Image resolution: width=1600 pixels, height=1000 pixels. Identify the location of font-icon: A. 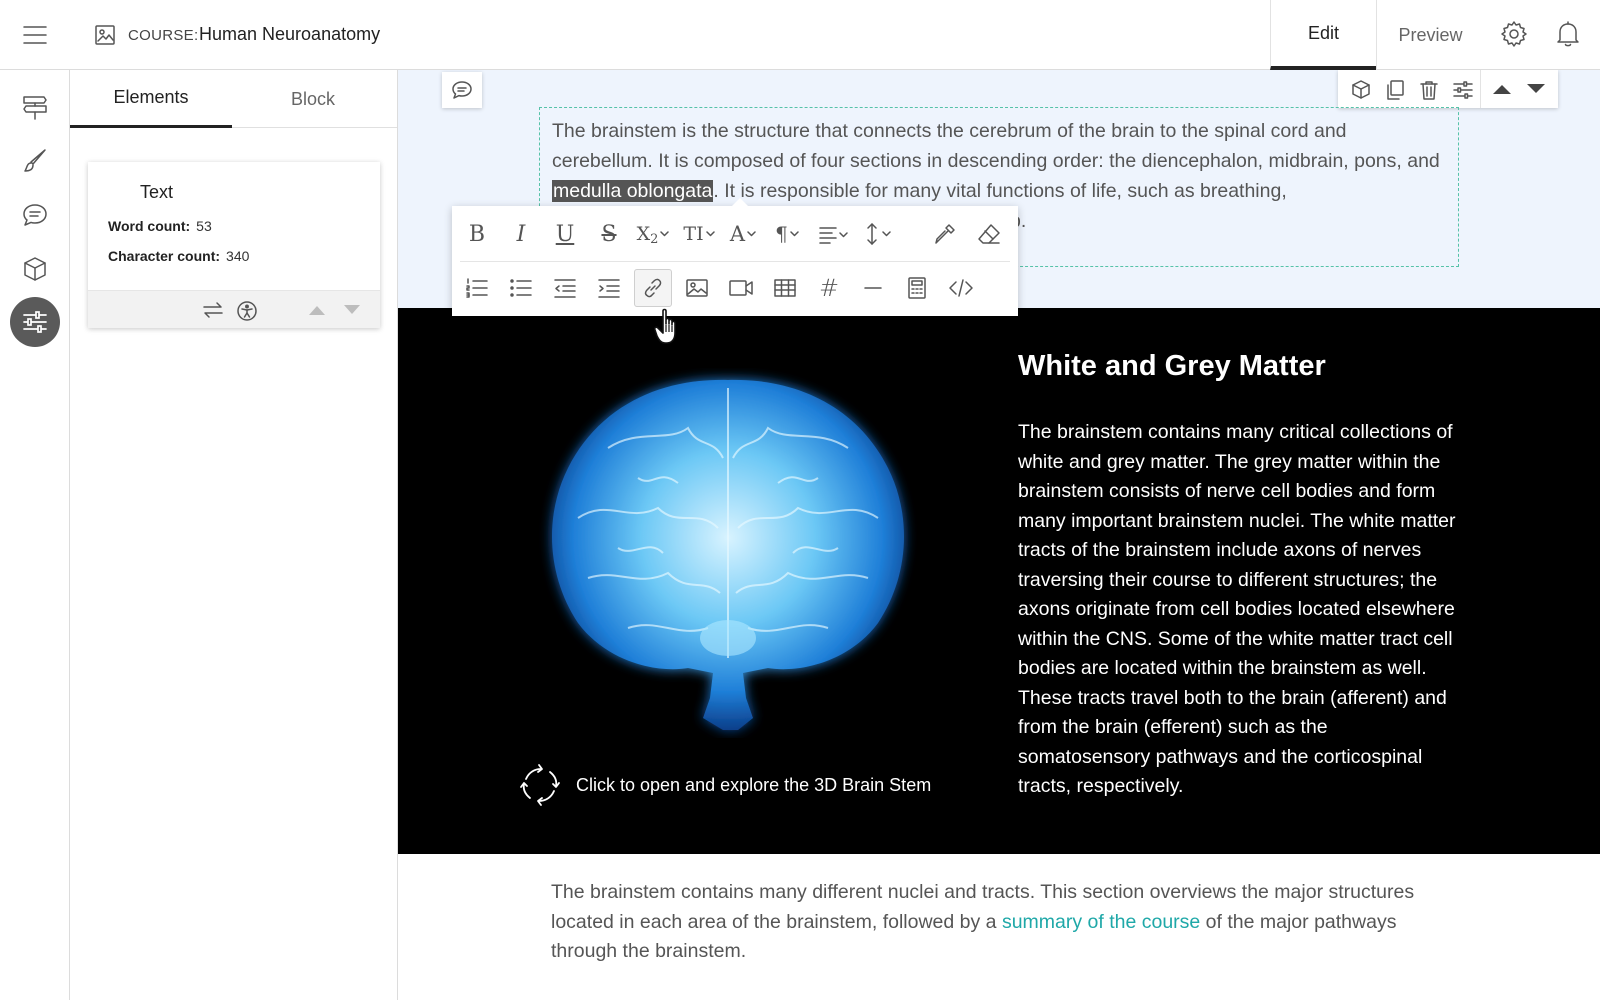
(743, 234).